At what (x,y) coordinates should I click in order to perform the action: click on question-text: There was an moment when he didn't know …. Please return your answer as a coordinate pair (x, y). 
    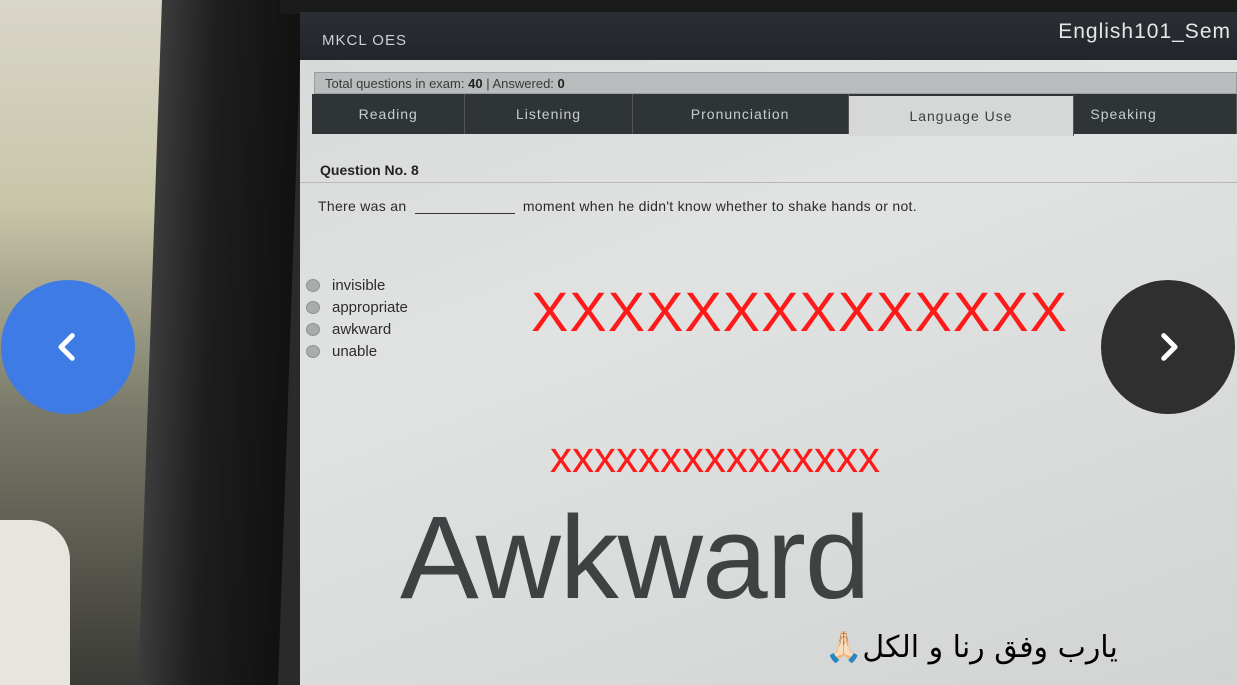
    Looking at the image, I should click on (617, 205).